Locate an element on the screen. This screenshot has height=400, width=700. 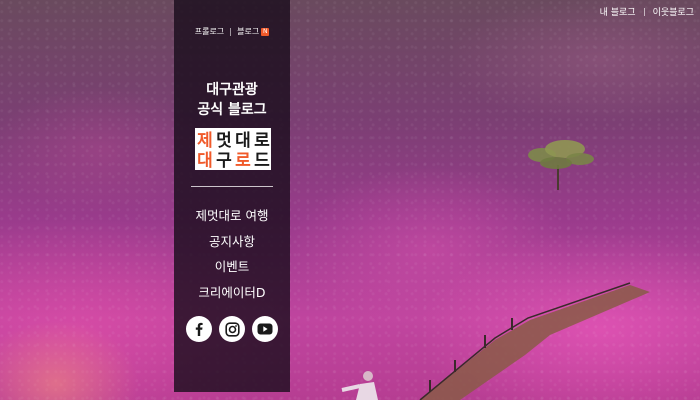
blog-link-label: 블로그 is located at coordinates (248, 31).